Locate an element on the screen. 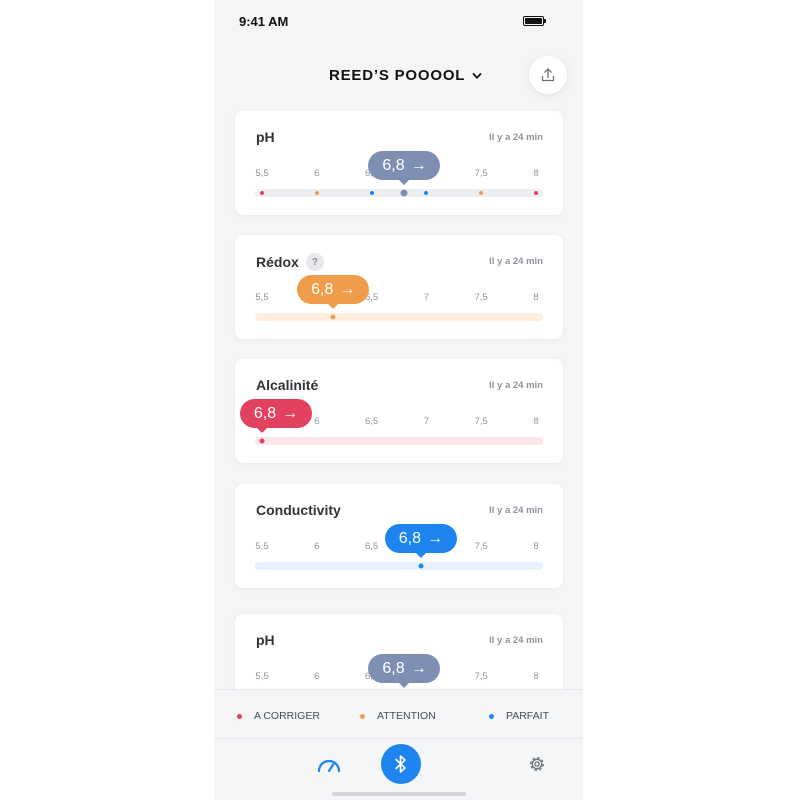 The image size is (800, 800). chevron-down-icon is located at coordinates (477, 75).